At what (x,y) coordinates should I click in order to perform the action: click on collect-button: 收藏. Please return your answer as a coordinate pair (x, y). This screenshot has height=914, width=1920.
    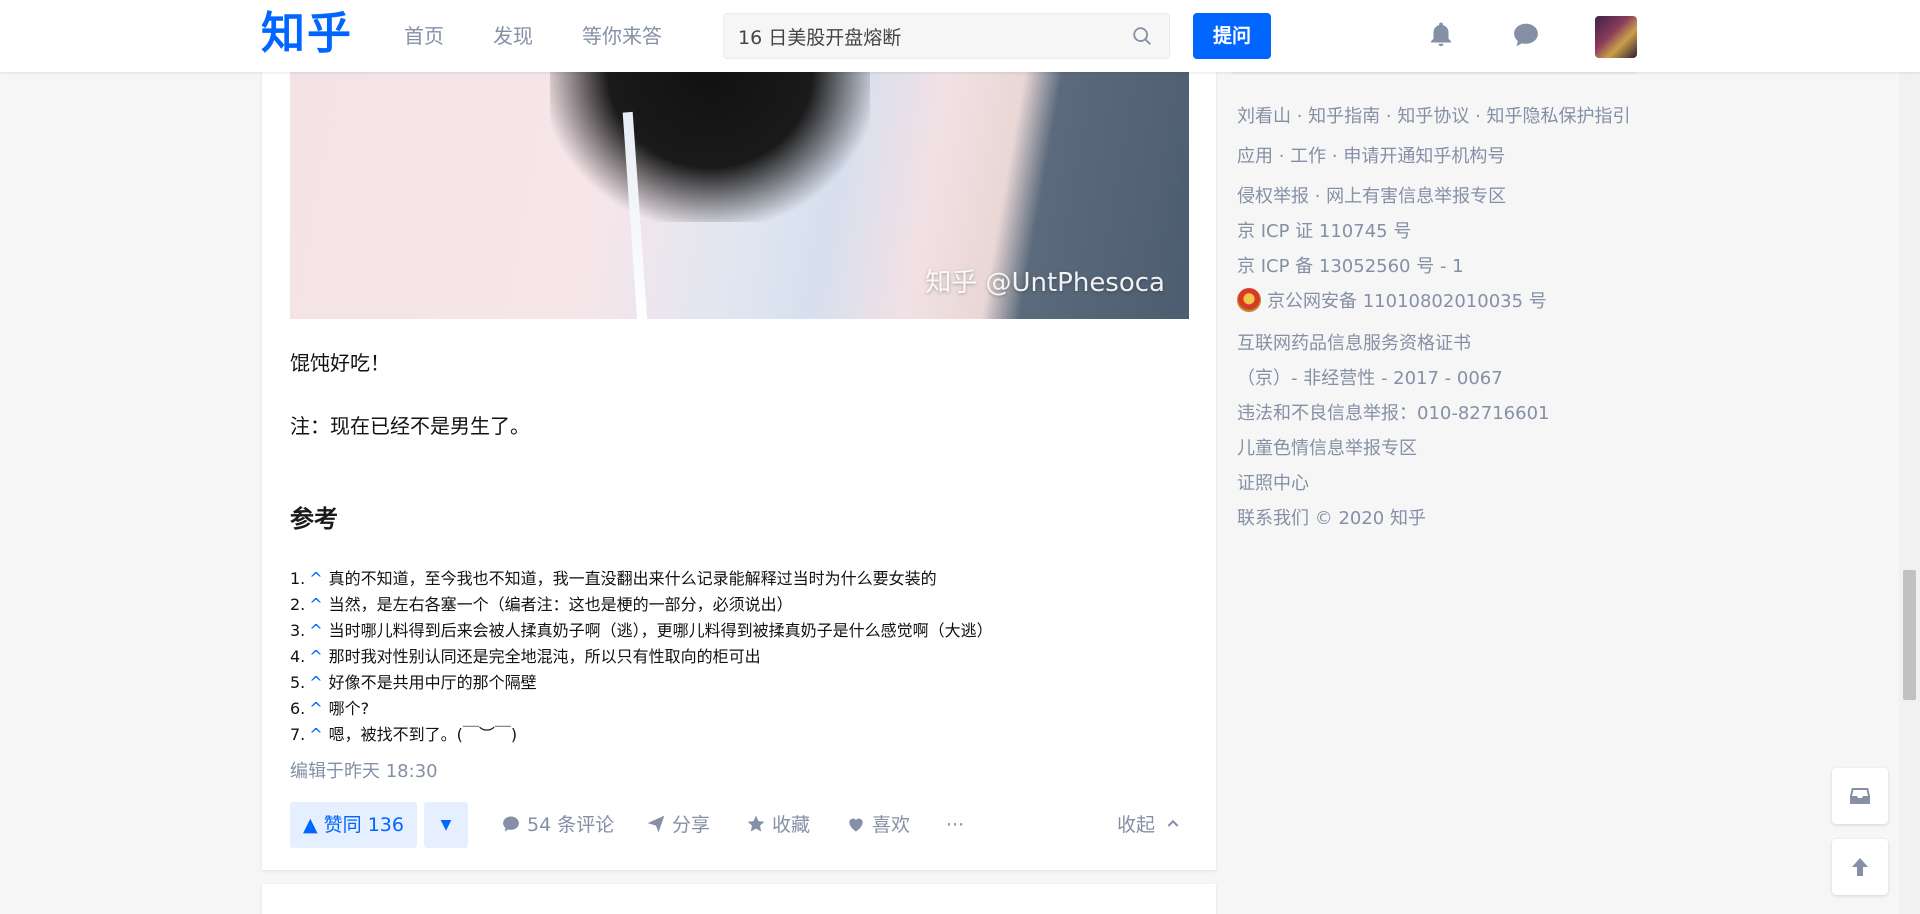
    Looking at the image, I should click on (778, 825).